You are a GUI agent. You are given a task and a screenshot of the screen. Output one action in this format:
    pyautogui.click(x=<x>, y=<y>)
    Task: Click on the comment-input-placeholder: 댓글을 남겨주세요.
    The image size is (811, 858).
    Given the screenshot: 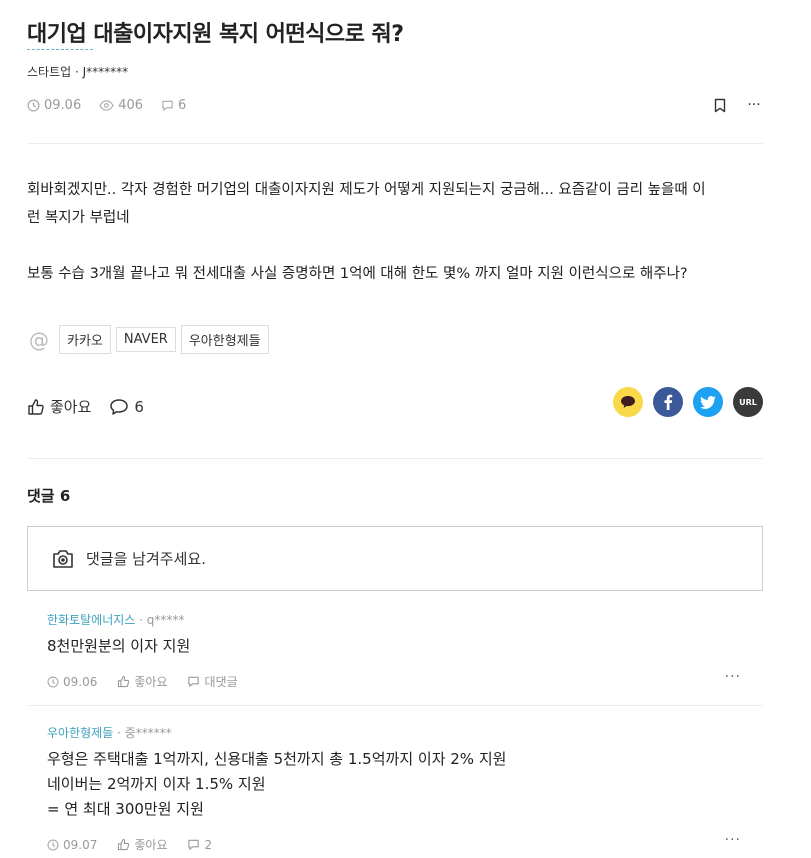 What is the action you would take?
    pyautogui.click(x=146, y=559)
    